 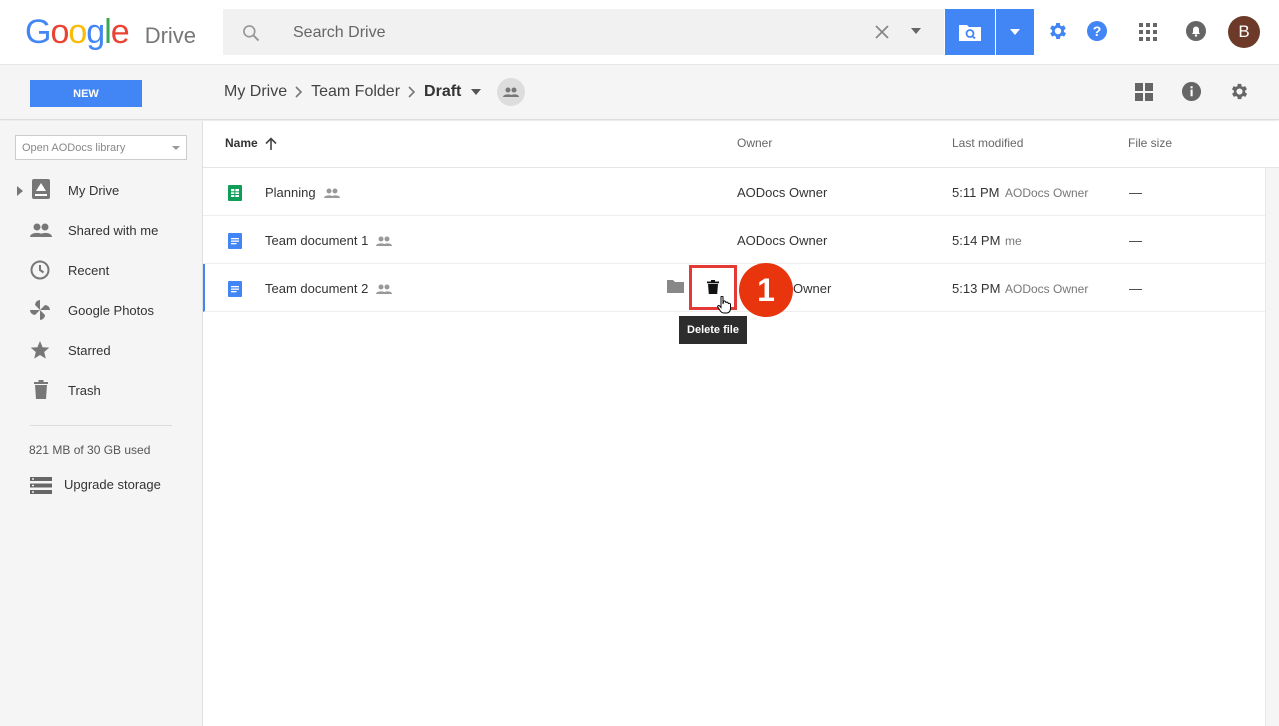 I want to click on avatar-initial: B, so click(x=1244, y=31).